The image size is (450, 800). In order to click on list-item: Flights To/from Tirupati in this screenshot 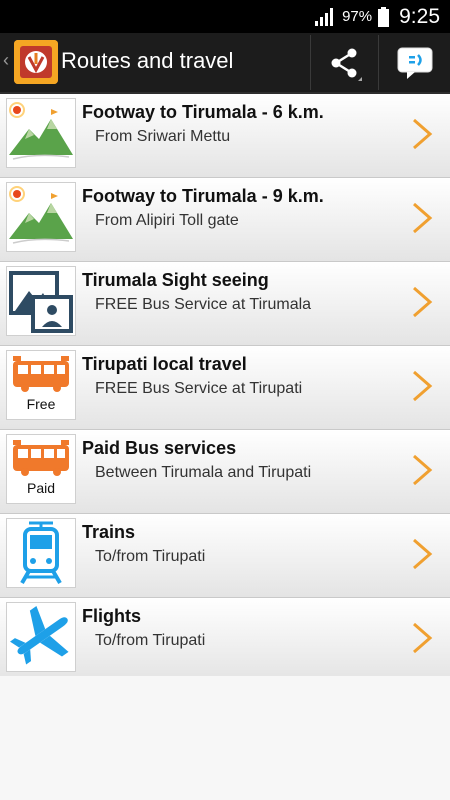, I will do `click(225, 640)`.